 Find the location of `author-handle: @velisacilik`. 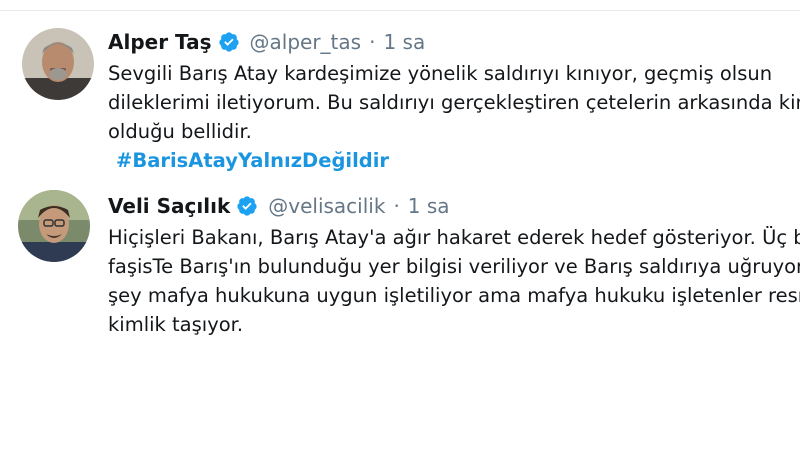

author-handle: @velisacilik is located at coordinates (326, 206).